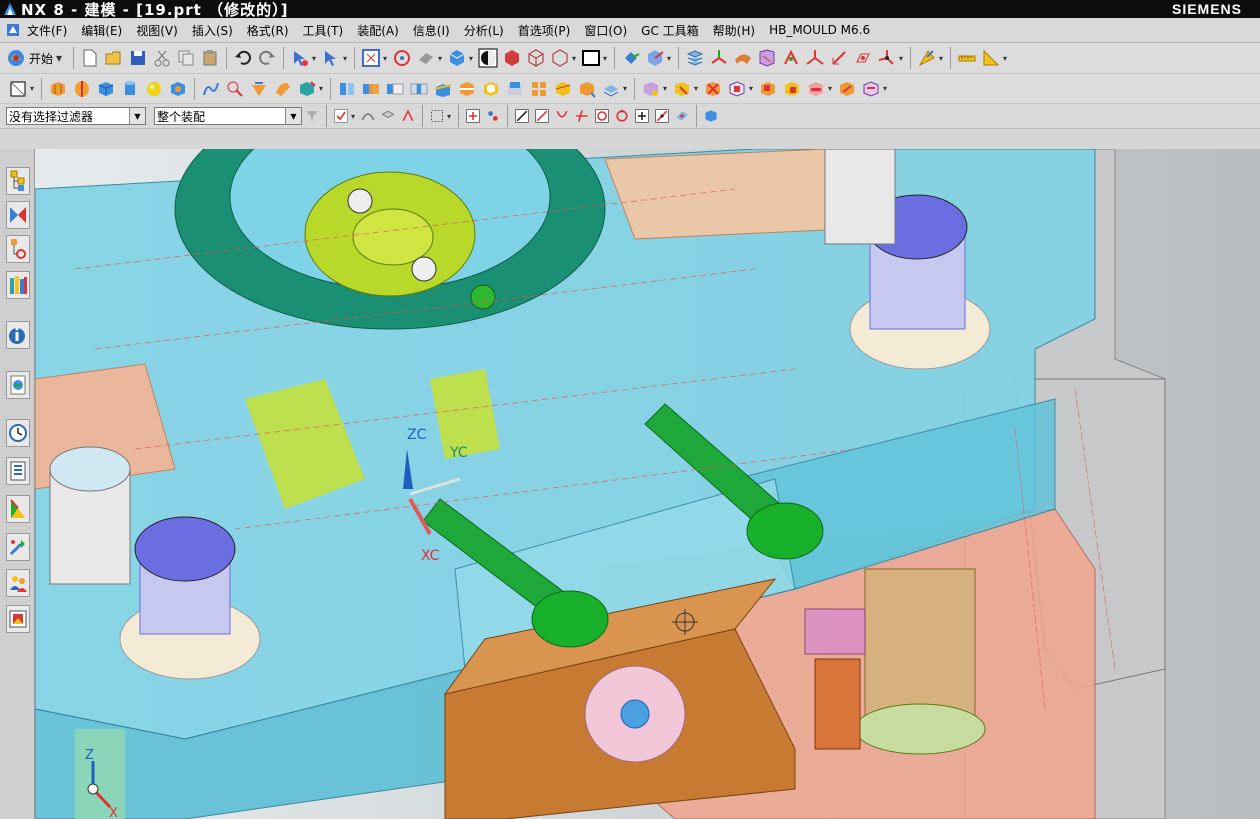 The width and height of the screenshot is (1260, 819). Describe the element at coordinates (138, 58) in the screenshot. I see `save-icon` at that location.